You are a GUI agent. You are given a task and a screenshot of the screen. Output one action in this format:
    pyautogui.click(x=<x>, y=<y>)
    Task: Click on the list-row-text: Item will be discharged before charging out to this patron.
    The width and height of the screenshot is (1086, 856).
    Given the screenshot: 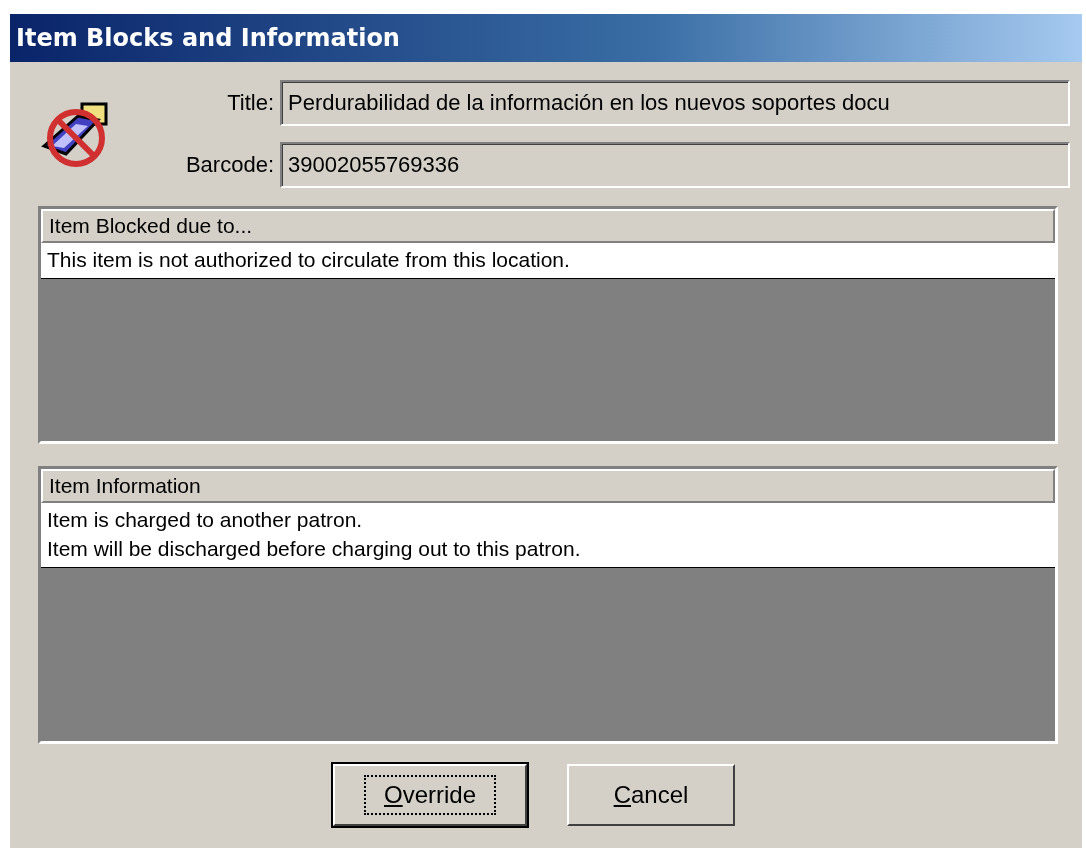 What is the action you would take?
    pyautogui.click(x=314, y=549)
    